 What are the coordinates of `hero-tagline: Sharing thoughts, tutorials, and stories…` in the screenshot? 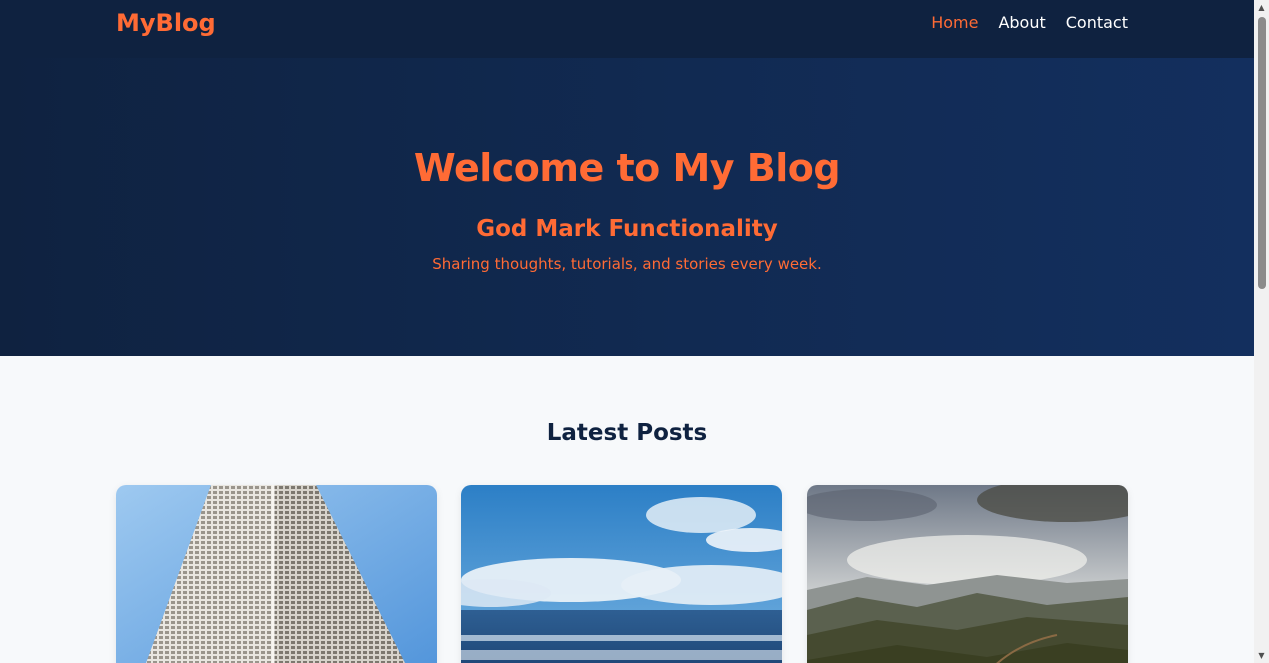 It's located at (627, 264).